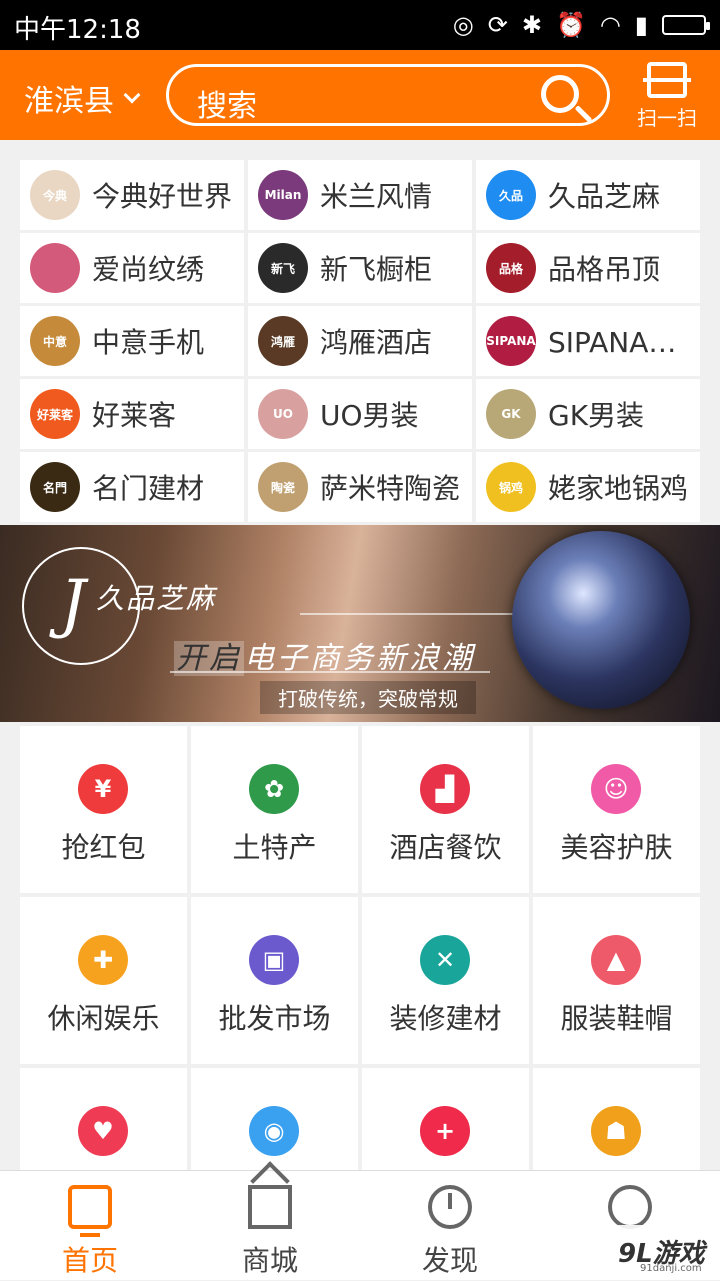 Image resolution: width=720 pixels, height=1281 pixels. What do you see at coordinates (618, 488) in the screenshot?
I see `brand-name: 姥家地锅鸡` at bounding box center [618, 488].